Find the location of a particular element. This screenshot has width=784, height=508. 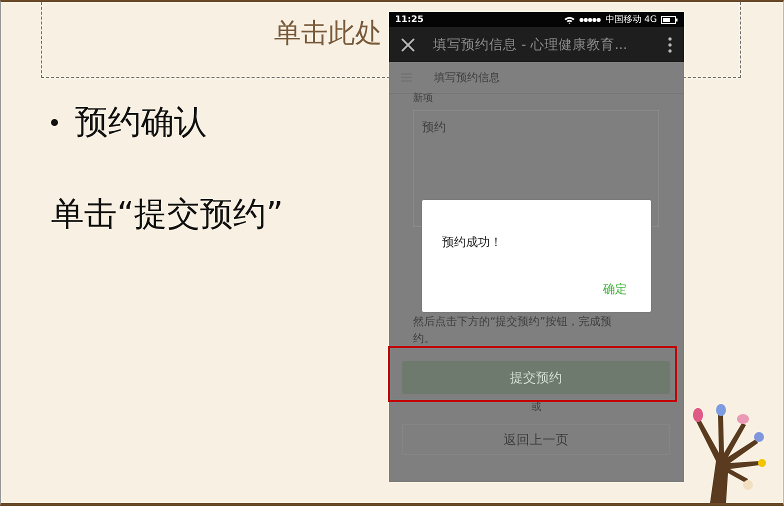

more-icon is located at coordinates (670, 44).